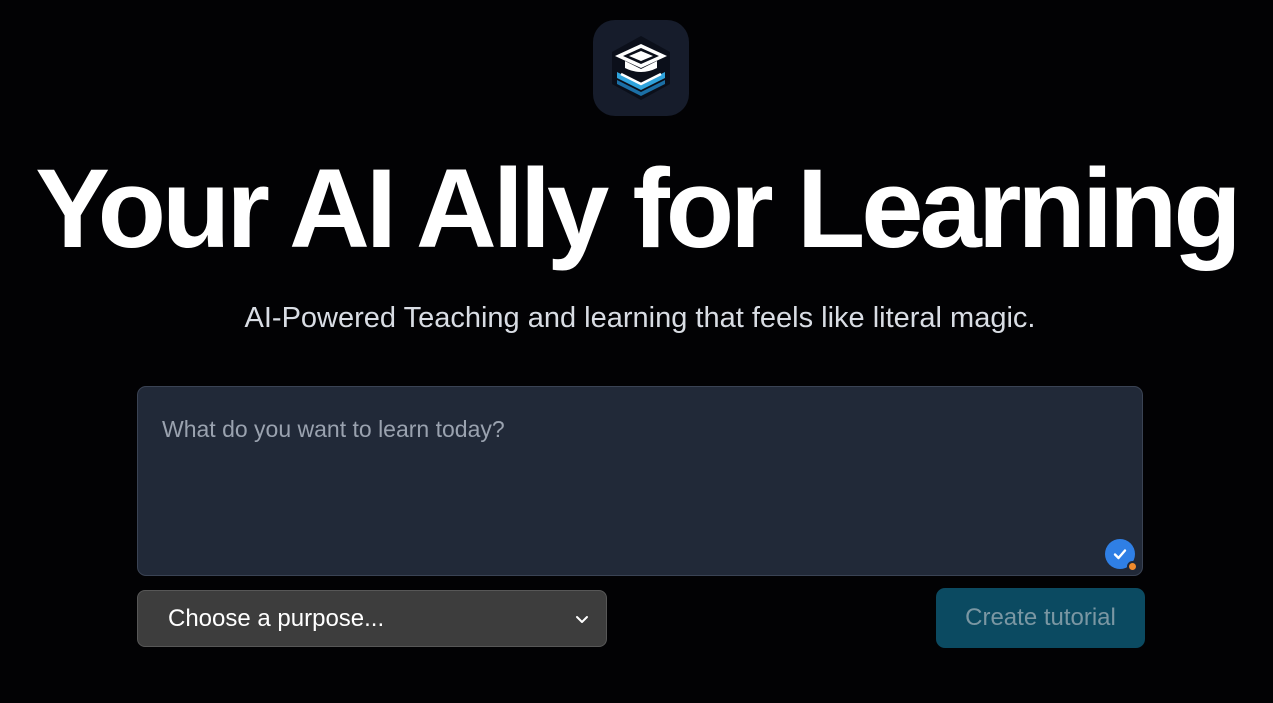 This screenshot has height=703, width=1273. I want to click on graduation-cap-book-stack-icon, so click(641, 68).